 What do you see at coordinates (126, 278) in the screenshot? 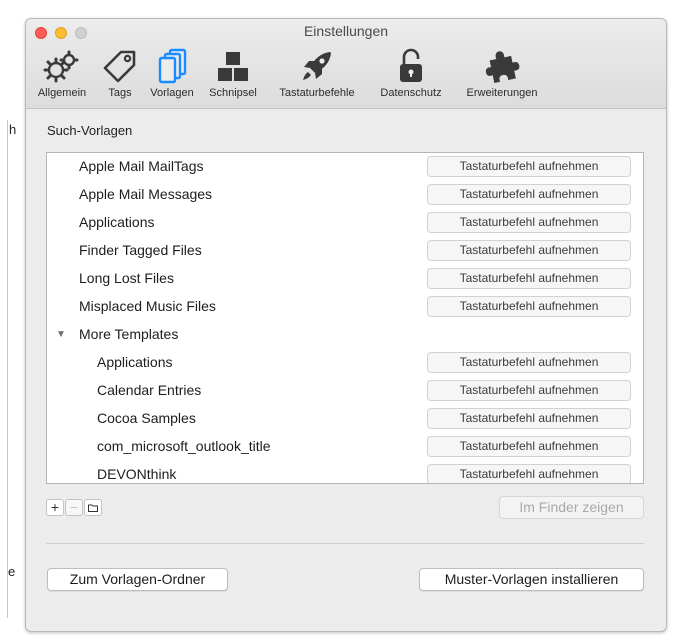
I see `template-name: Long Lost Files` at bounding box center [126, 278].